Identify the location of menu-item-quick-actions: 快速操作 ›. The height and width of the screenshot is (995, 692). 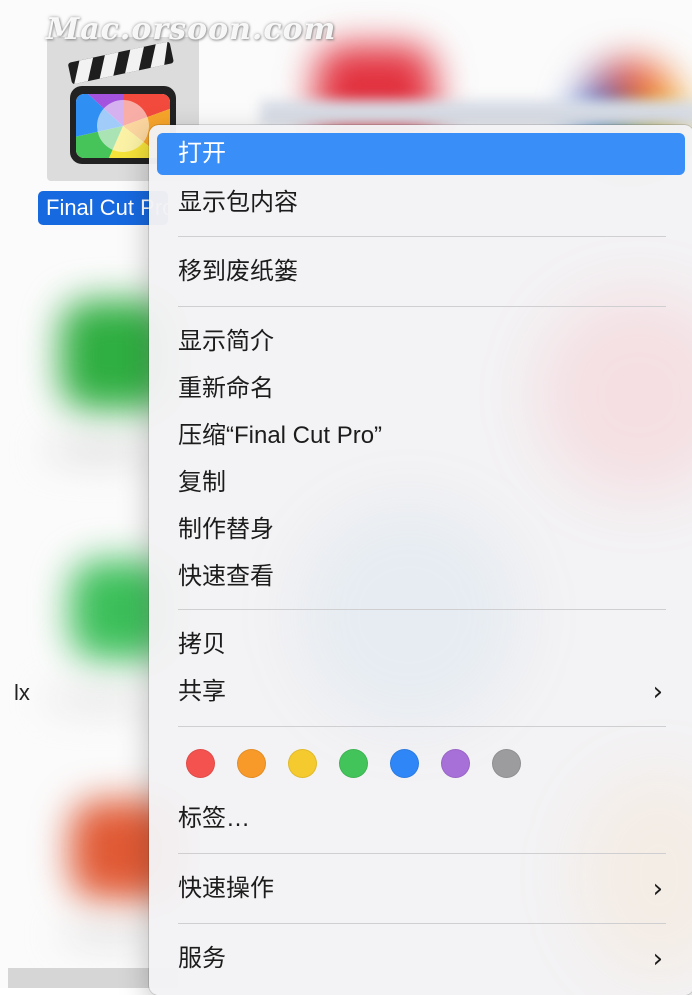
(421, 889).